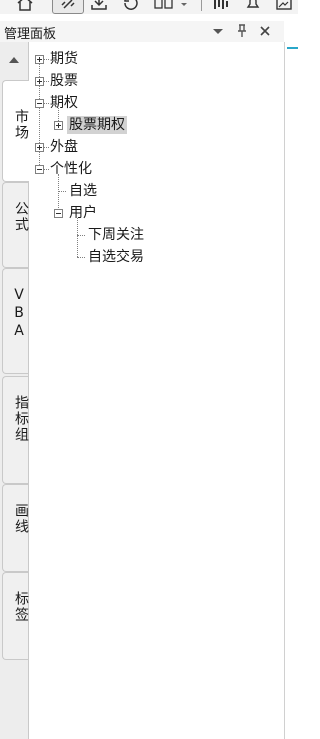 Image resolution: width=320 pixels, height=739 pixels. What do you see at coordinates (116, 235) in the screenshot?
I see `tree-item-next-week-focus: 下周关注` at bounding box center [116, 235].